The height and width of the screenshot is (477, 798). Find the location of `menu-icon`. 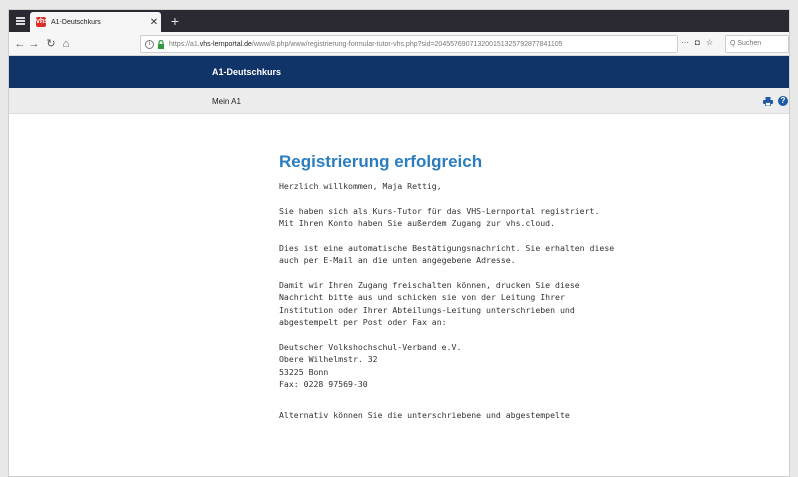

menu-icon is located at coordinates (20, 21).